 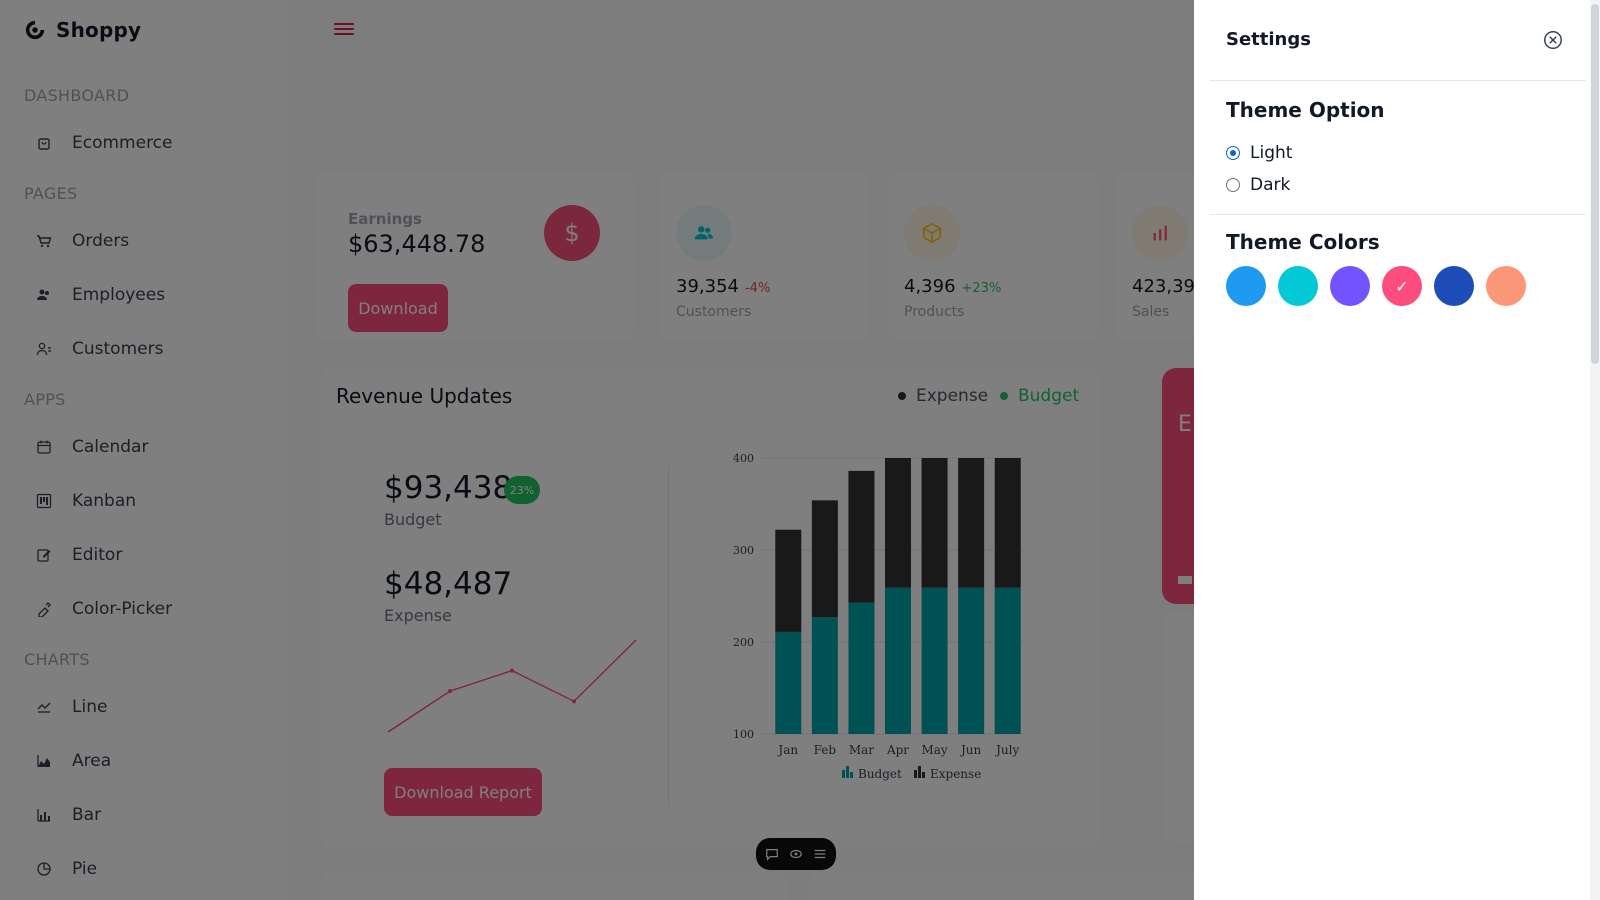 I want to click on theme-radio-dark: Dark, so click(x=1258, y=185).